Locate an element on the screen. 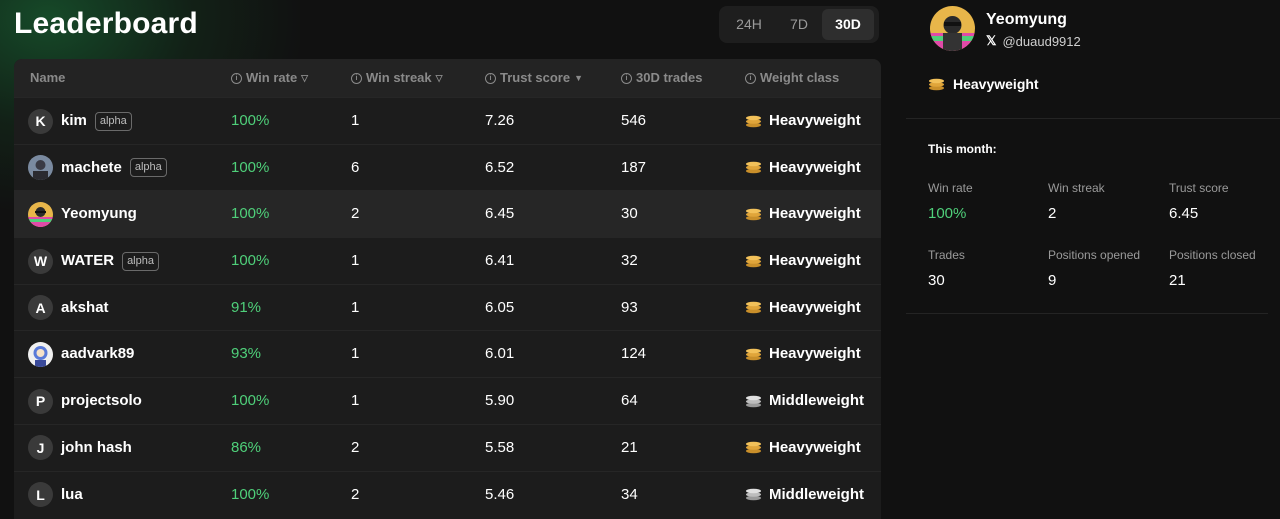 Image resolution: width=1280 pixels, height=519 pixels. avatar-initial: K is located at coordinates (40, 121).